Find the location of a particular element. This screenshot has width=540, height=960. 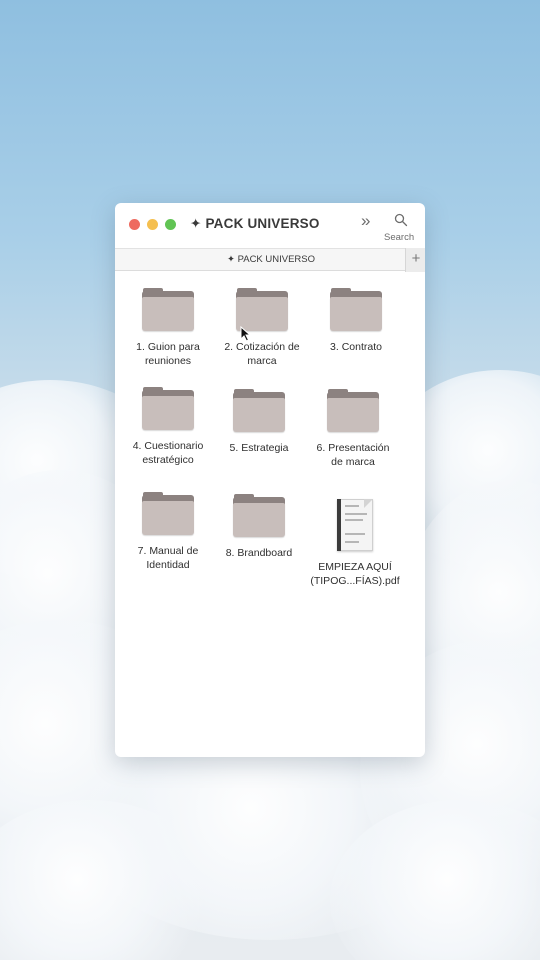

folder-item: 7. Manual de Identidad is located at coordinates (168, 532).